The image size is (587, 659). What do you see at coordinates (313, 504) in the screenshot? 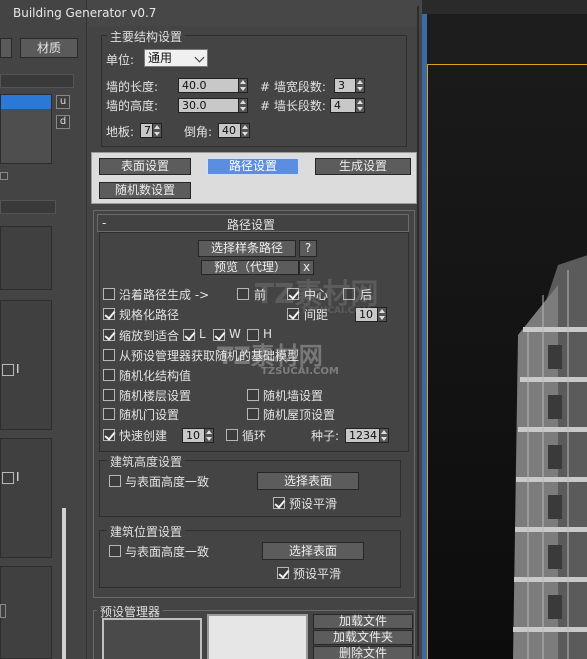
I see `height-preset-smooth-label: 预设平滑` at bounding box center [313, 504].